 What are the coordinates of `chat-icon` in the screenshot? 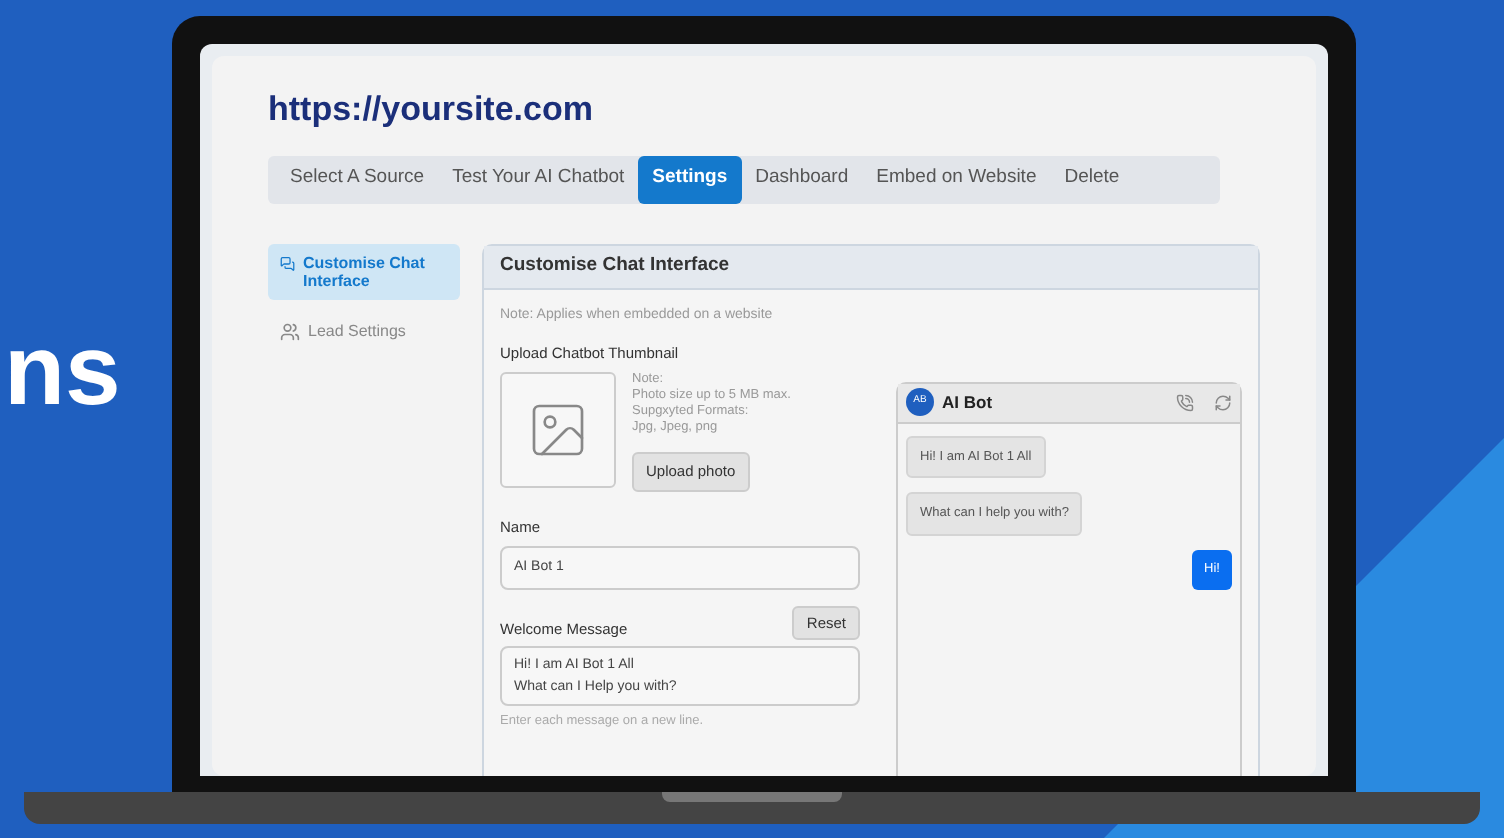 It's located at (288, 263).